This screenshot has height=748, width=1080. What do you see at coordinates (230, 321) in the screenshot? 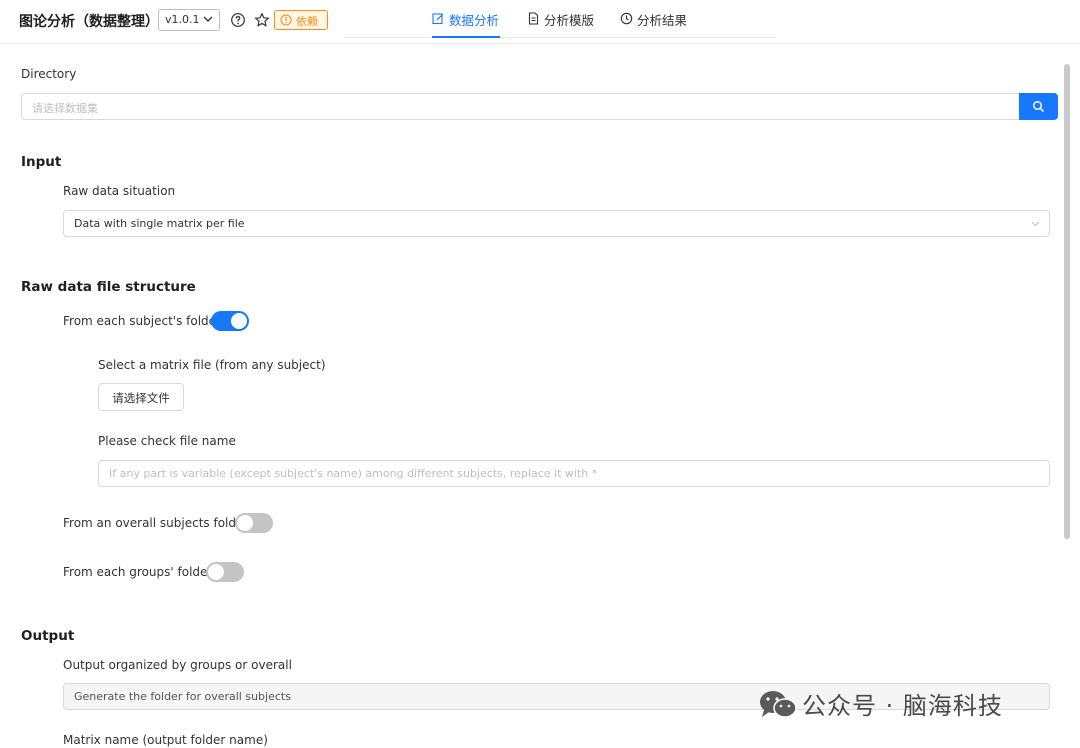
I see `subject-folder-toggle` at bounding box center [230, 321].